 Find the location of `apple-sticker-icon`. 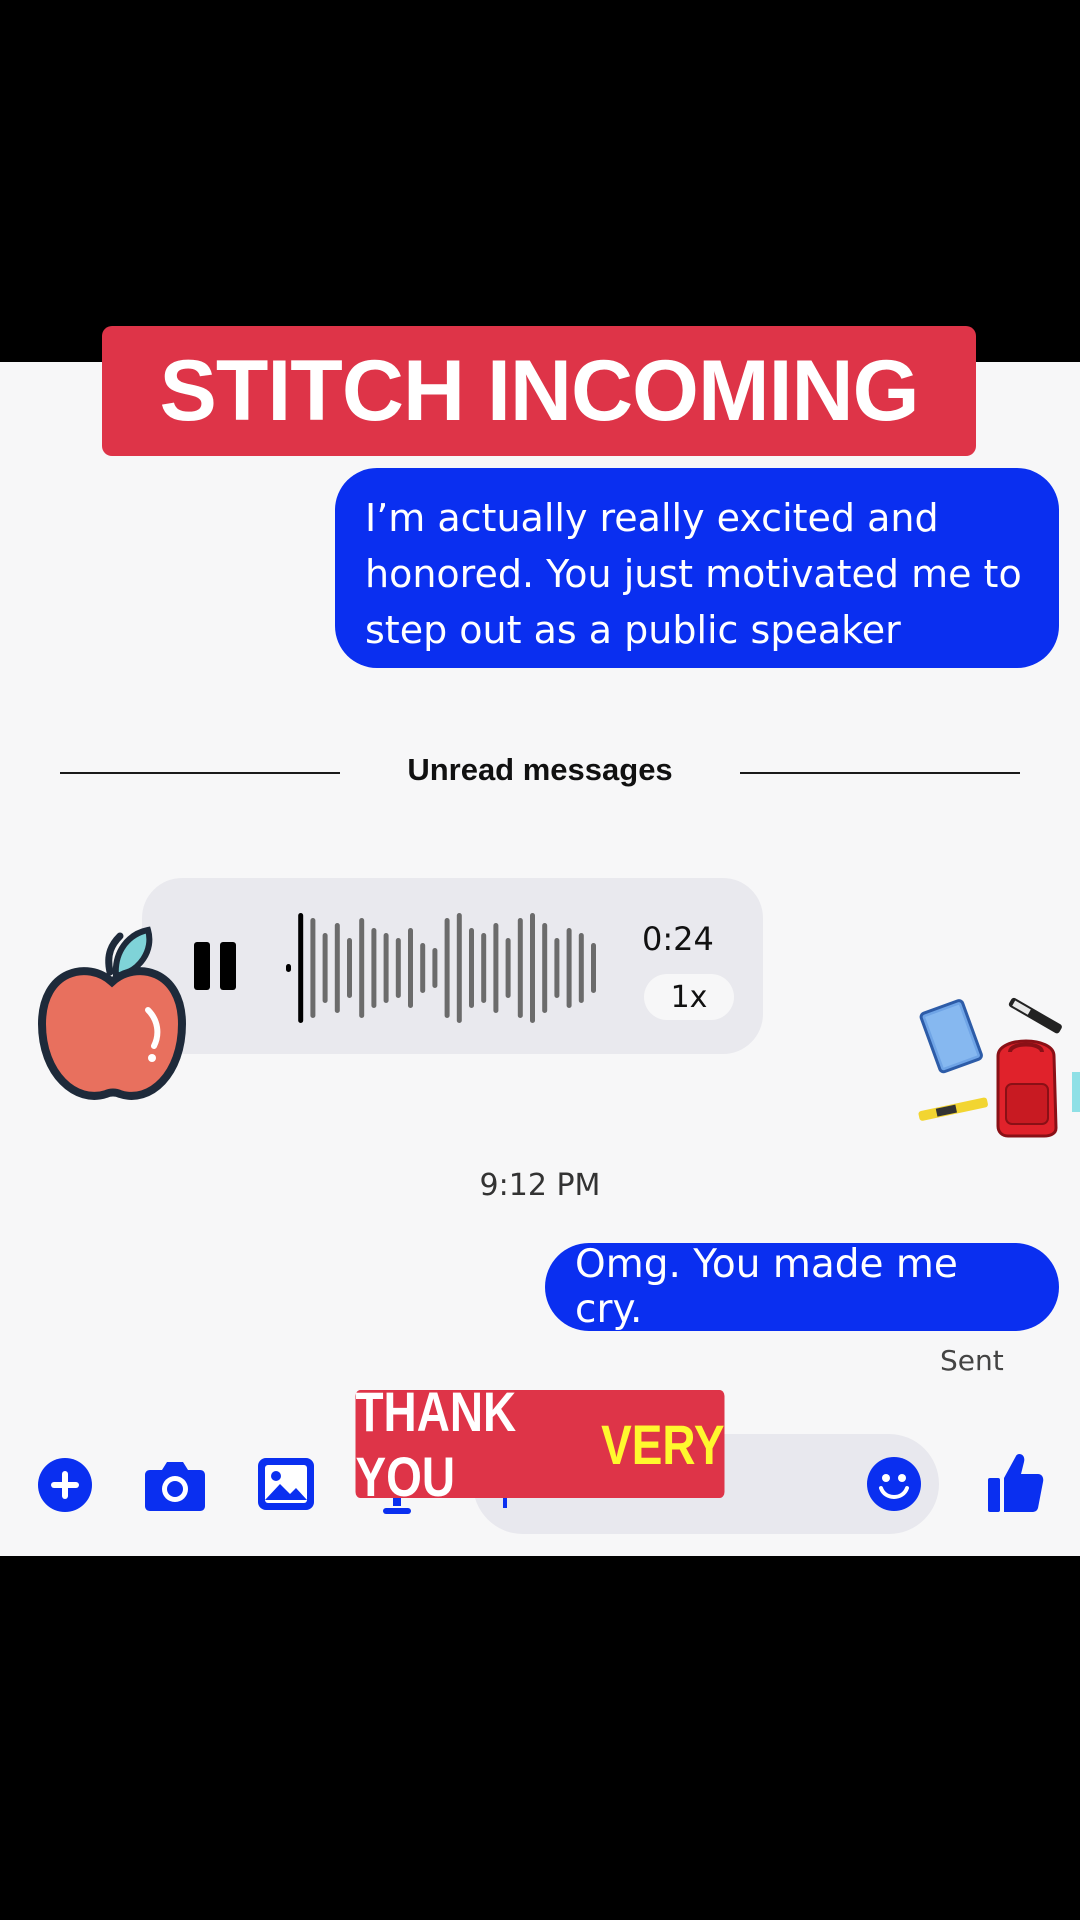

apple-sticker-icon is located at coordinates (112, 1013).